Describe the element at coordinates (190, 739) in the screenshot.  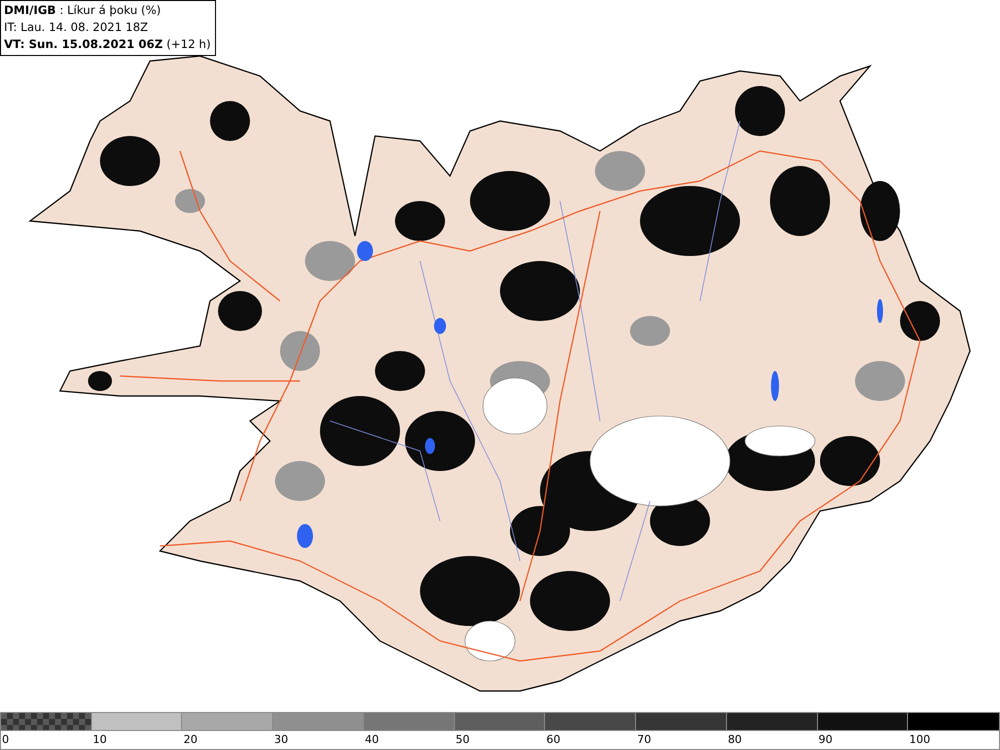
I see `scale-label: 20` at that location.